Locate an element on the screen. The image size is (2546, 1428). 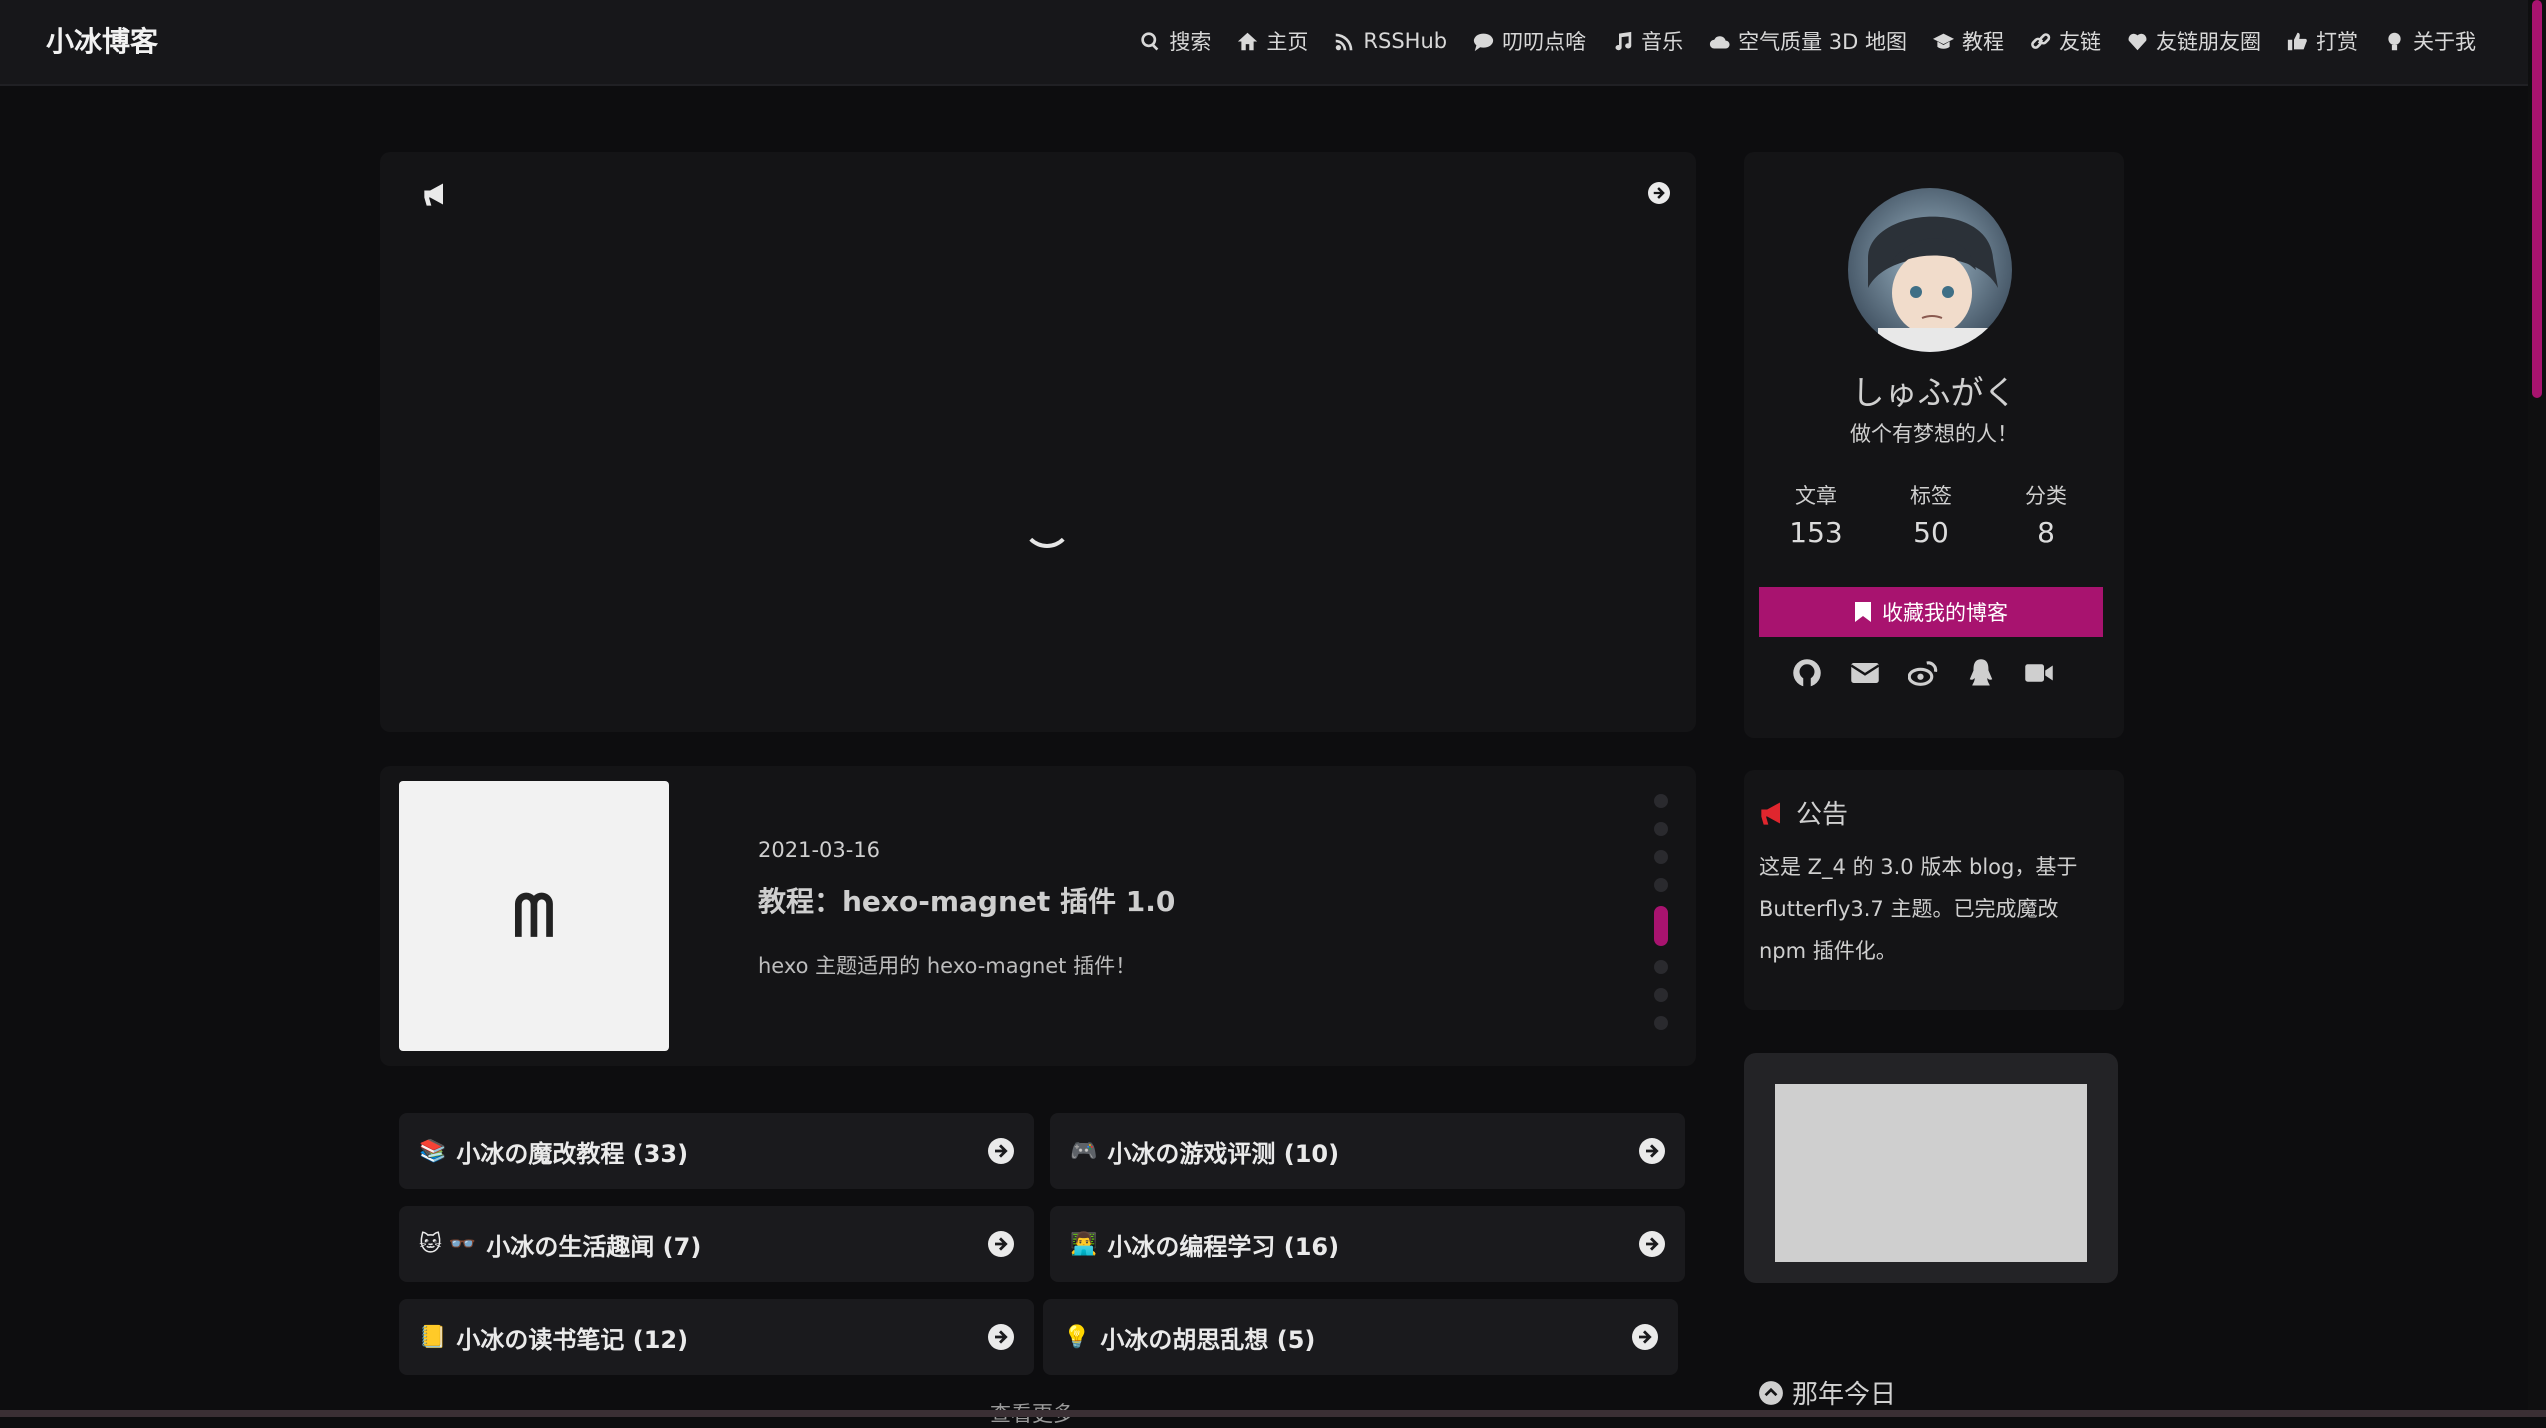
post-title: 教程：hexo-magnet 插件 1.0 is located at coordinates (966, 900).